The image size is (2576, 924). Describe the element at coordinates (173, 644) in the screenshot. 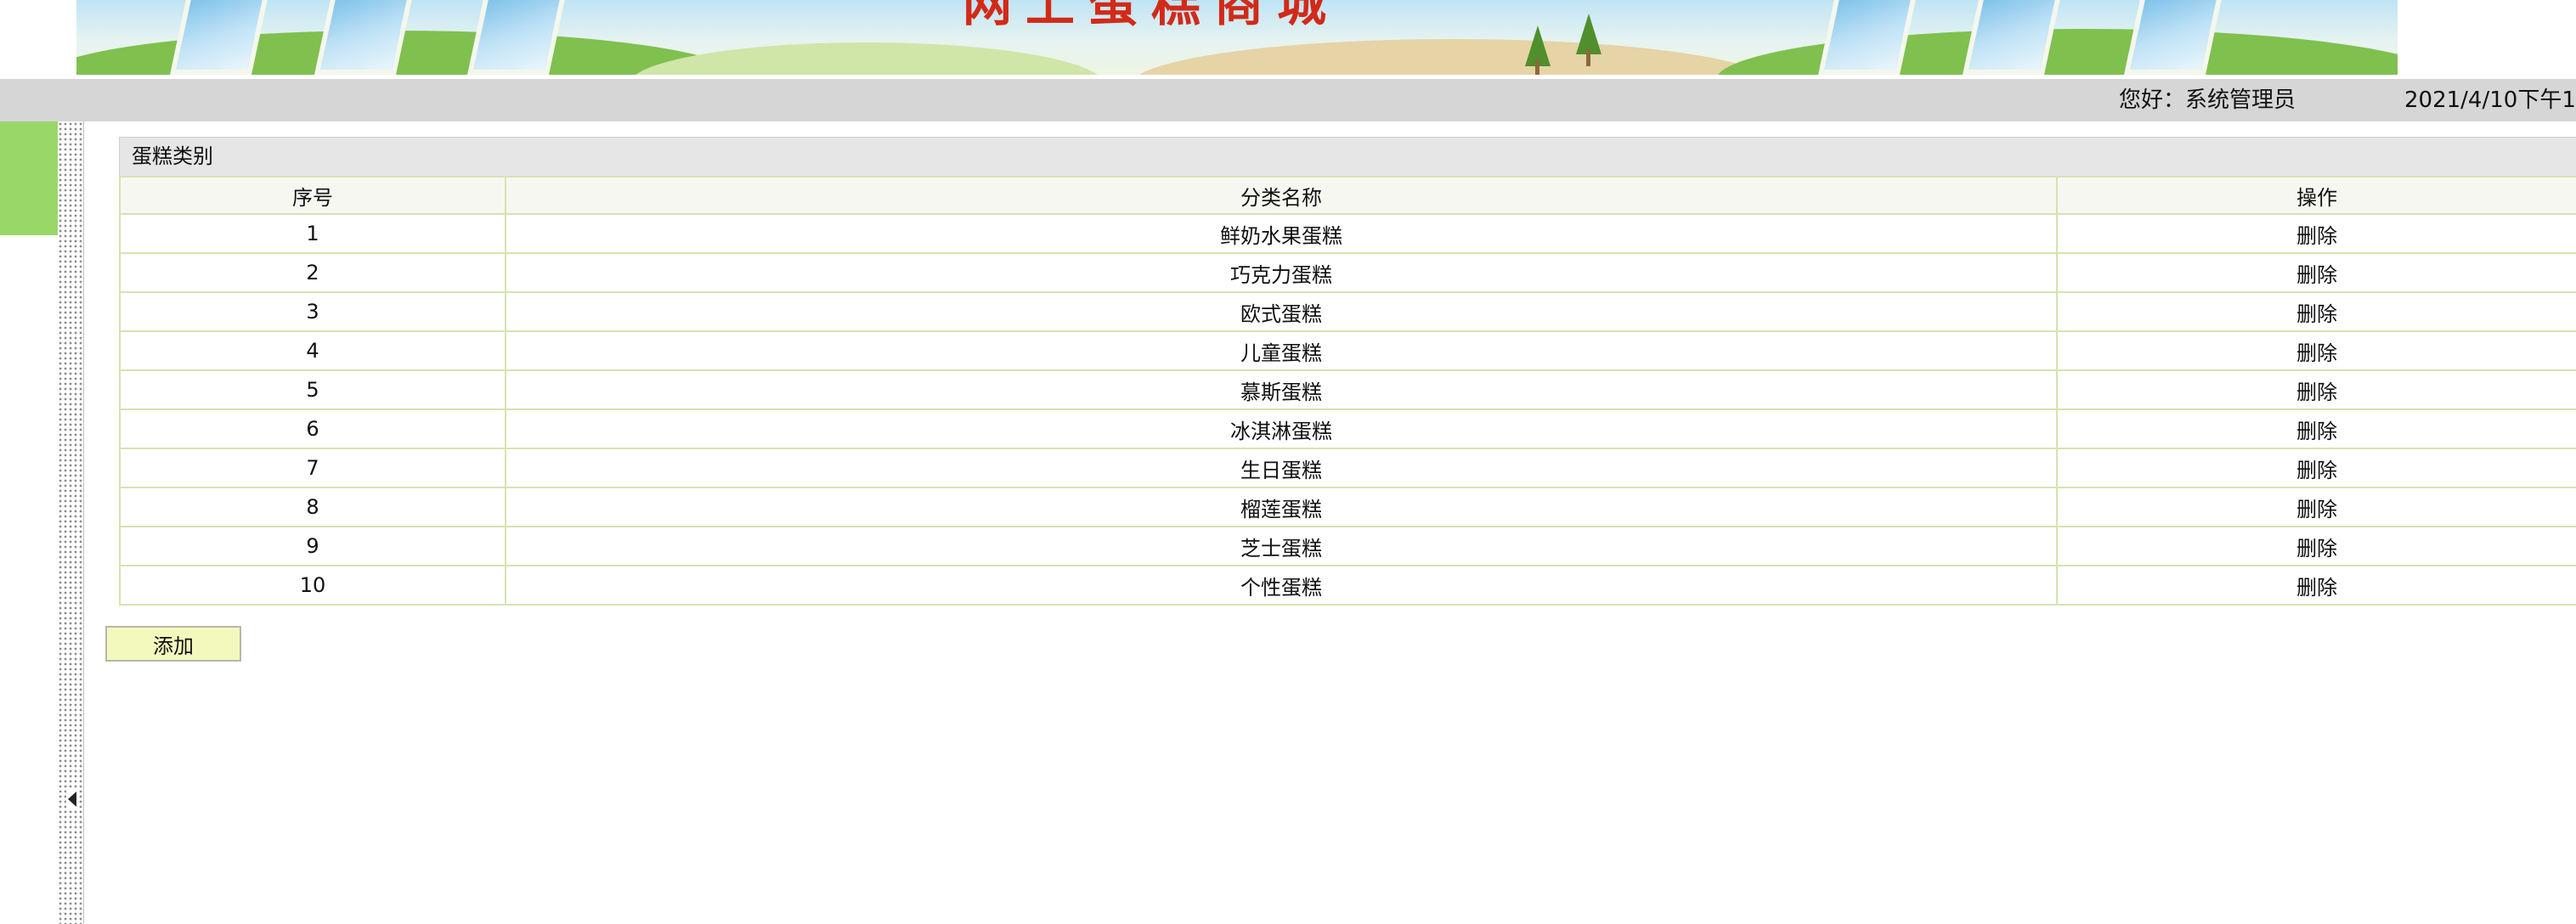

I see `add-category-button: 添加` at that location.